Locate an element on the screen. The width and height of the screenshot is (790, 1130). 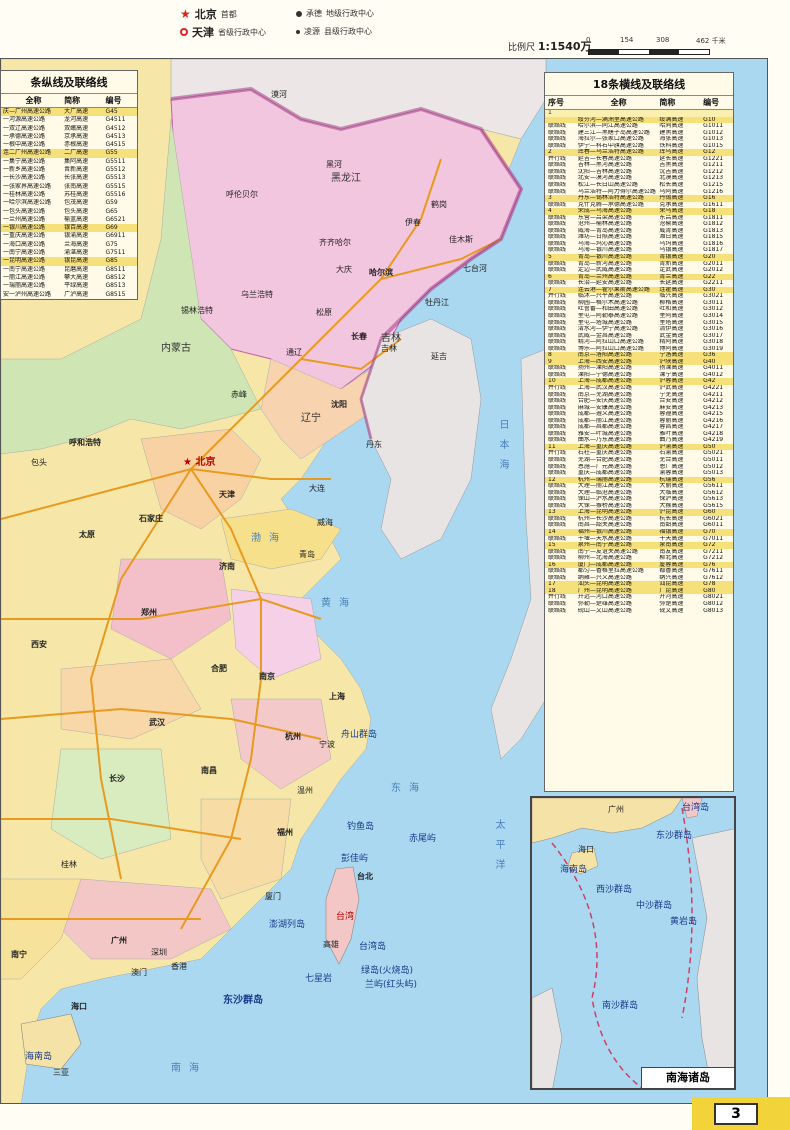
city-label: 包头 is located at coordinates (39, 462).